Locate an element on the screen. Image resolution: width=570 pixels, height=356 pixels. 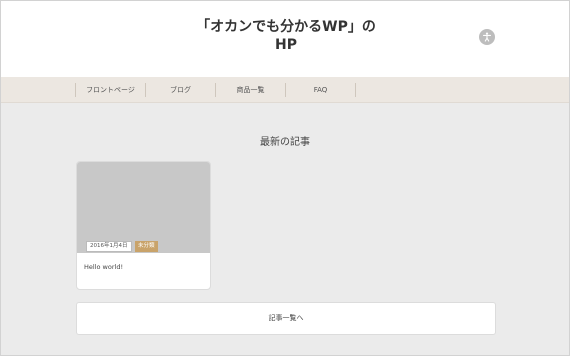
nav-item-front-page: フロントページ is located at coordinates (110, 90).